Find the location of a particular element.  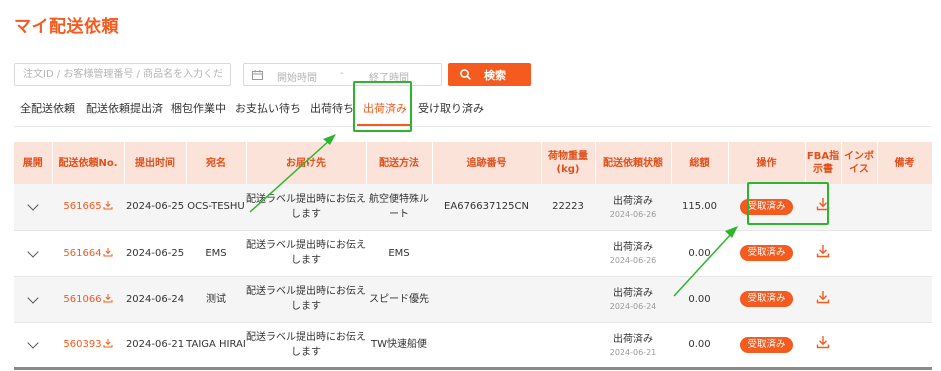

col-header-invoice: インボイス is located at coordinates (859, 163).